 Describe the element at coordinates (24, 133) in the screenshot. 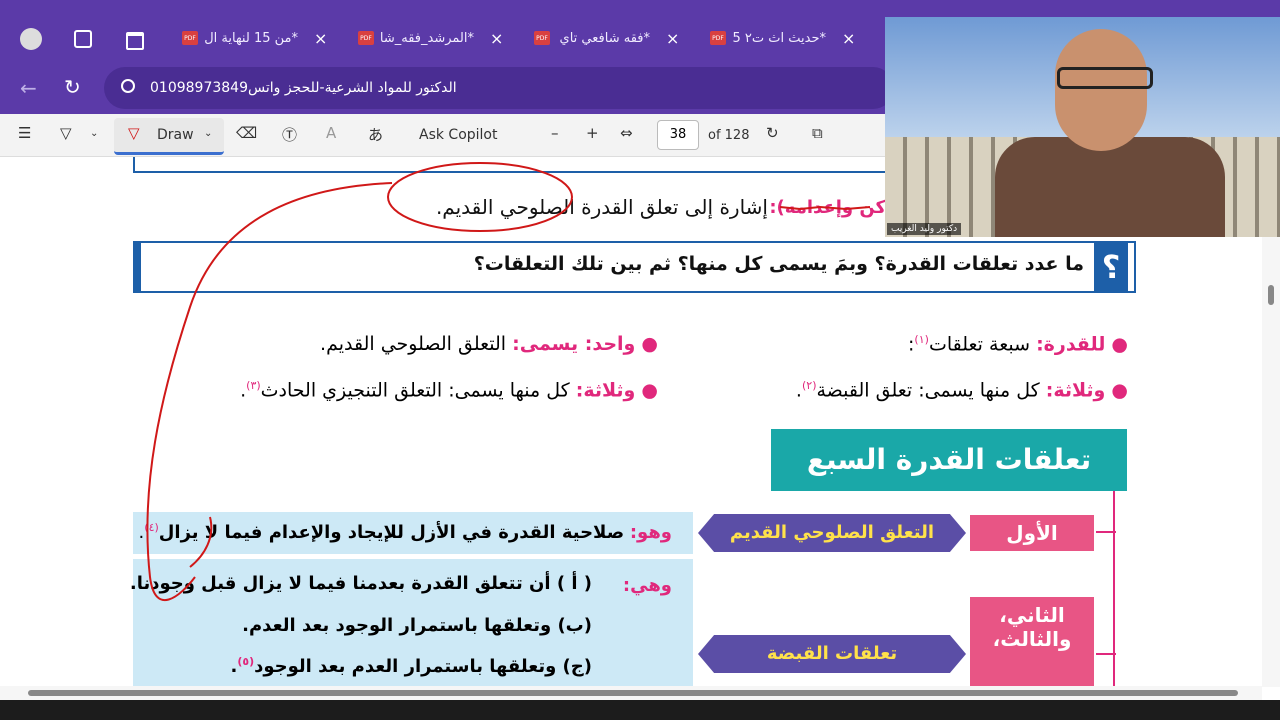

I see `contents-icon: ☰` at that location.